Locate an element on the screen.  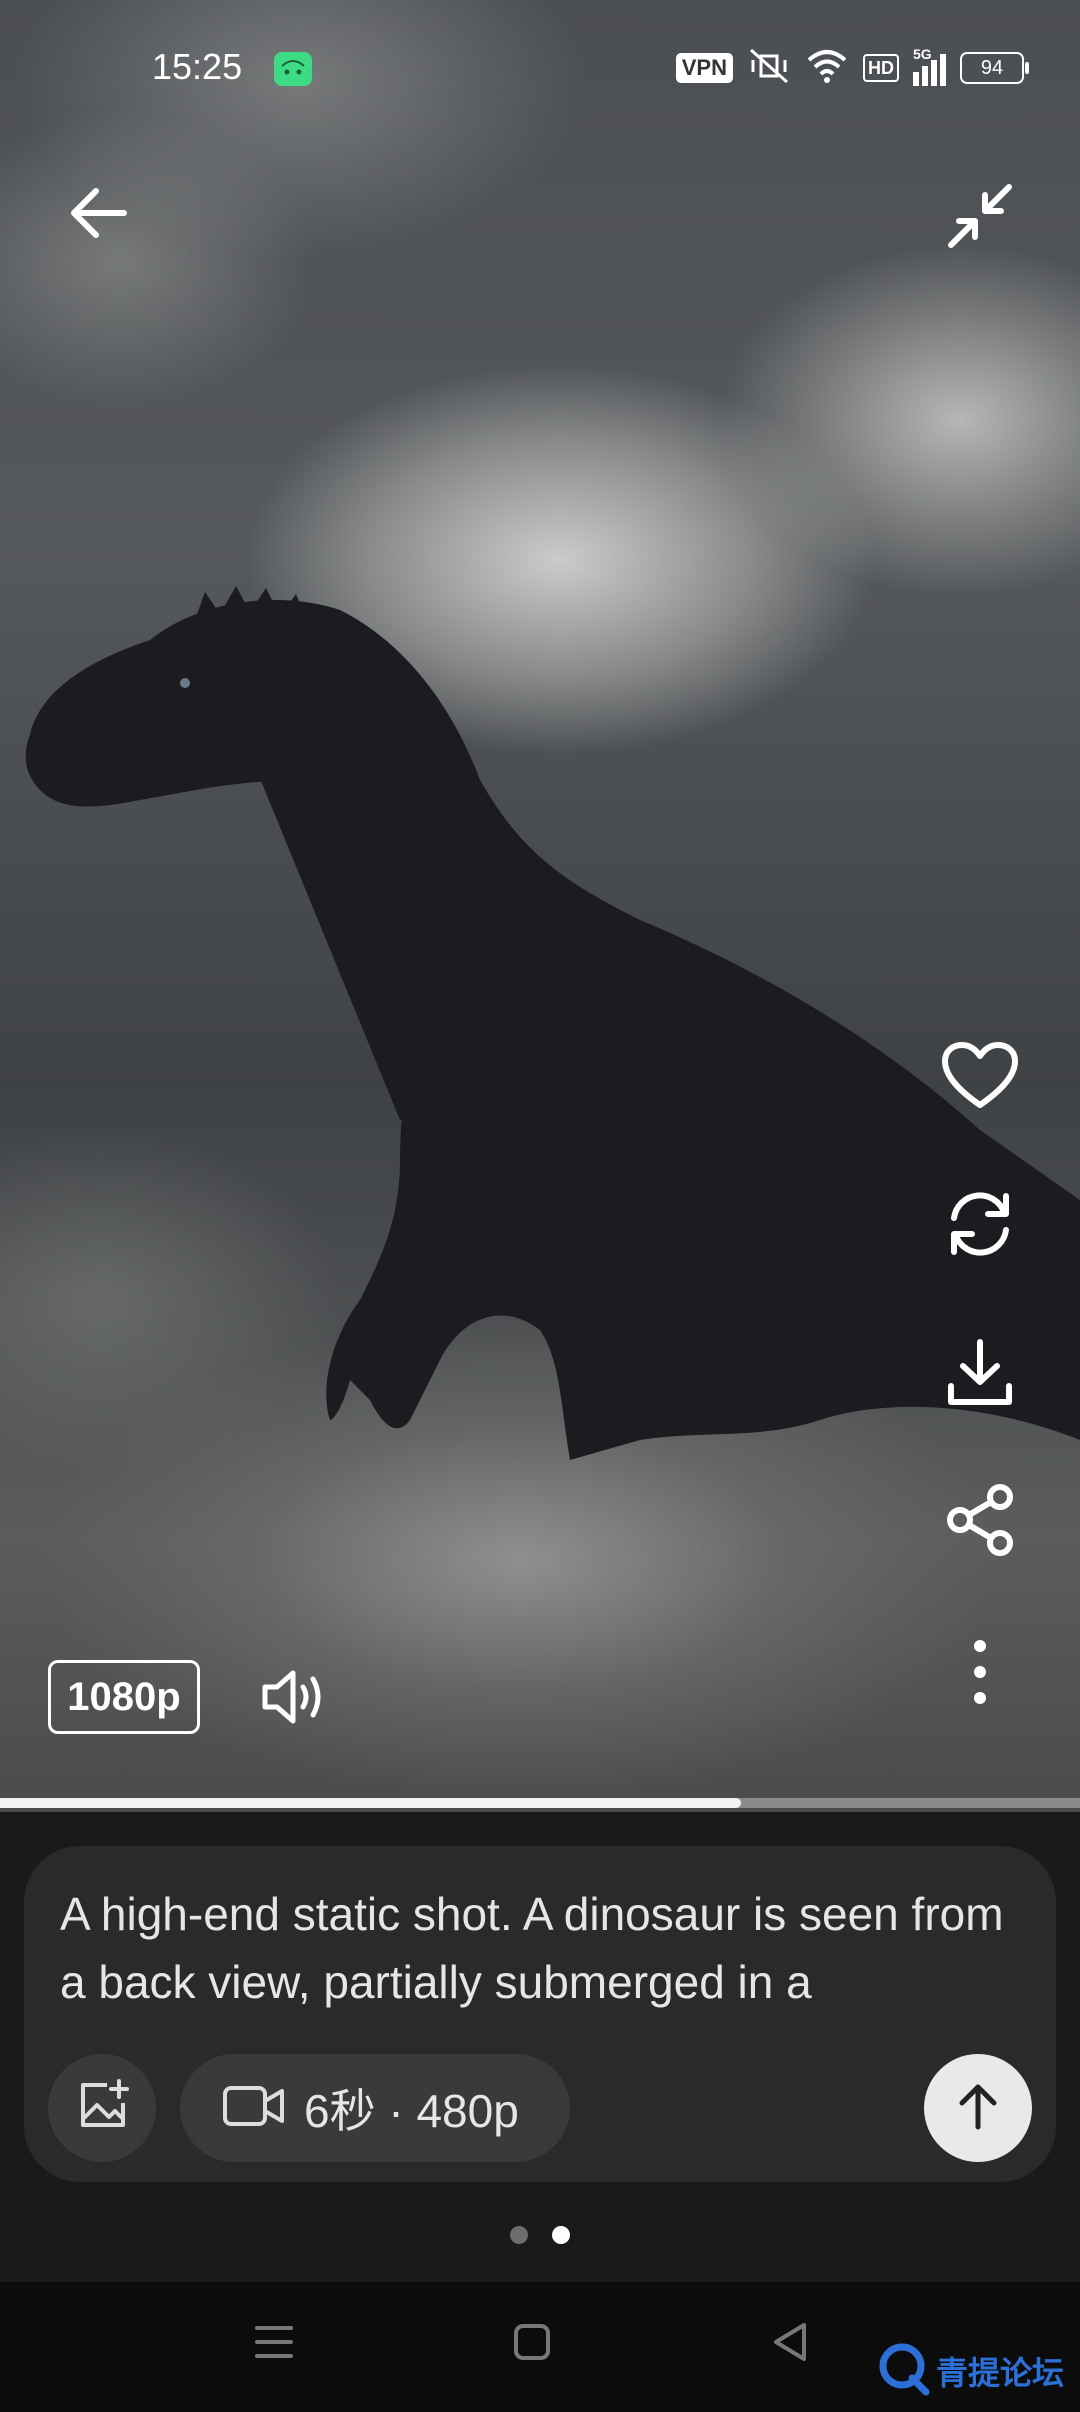
progress-fill is located at coordinates (370, 1803).